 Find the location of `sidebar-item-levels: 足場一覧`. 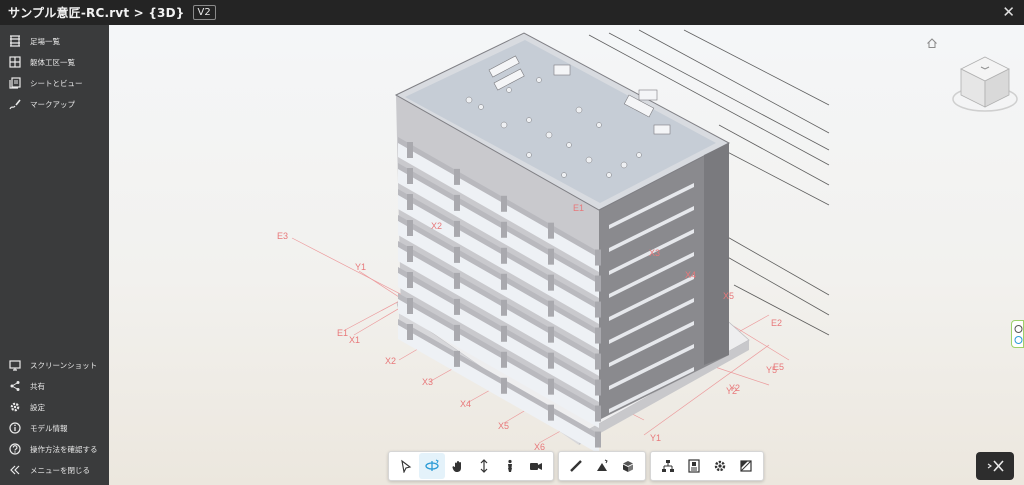

sidebar-item-levels: 足場一覧 is located at coordinates (54, 41).